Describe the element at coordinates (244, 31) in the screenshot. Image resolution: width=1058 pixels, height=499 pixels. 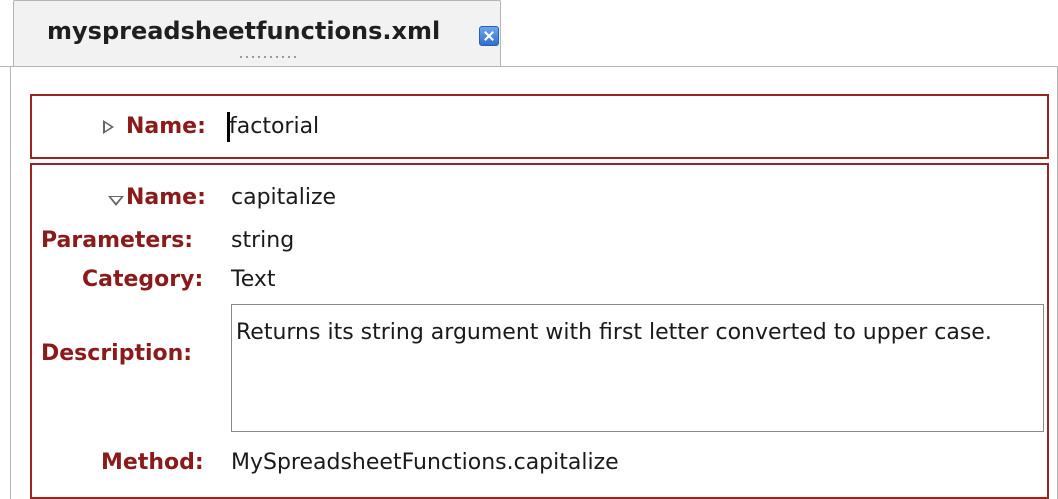
I see `tab-label: myspreadsheetfunctions.xml` at that location.